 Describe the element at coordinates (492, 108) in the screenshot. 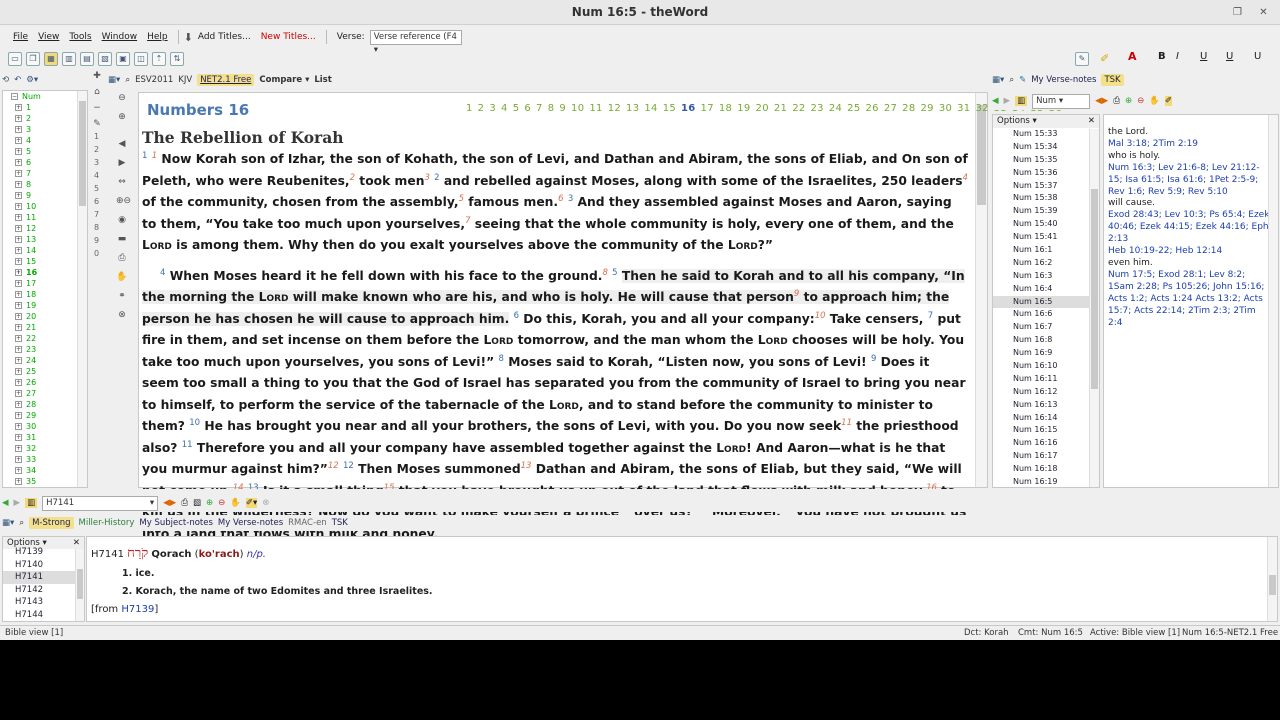

I see `chapter-link: 3` at that location.